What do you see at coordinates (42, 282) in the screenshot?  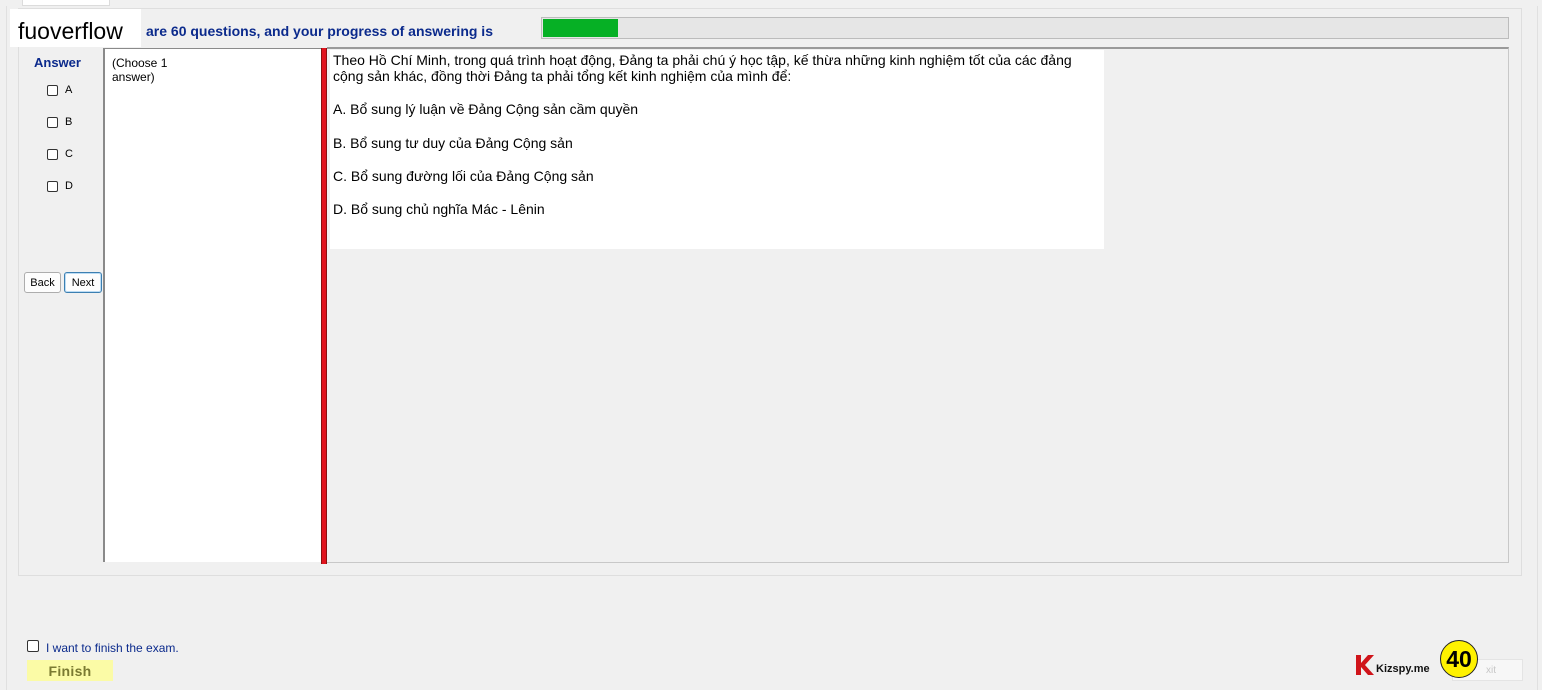 I see `back-button: Back` at bounding box center [42, 282].